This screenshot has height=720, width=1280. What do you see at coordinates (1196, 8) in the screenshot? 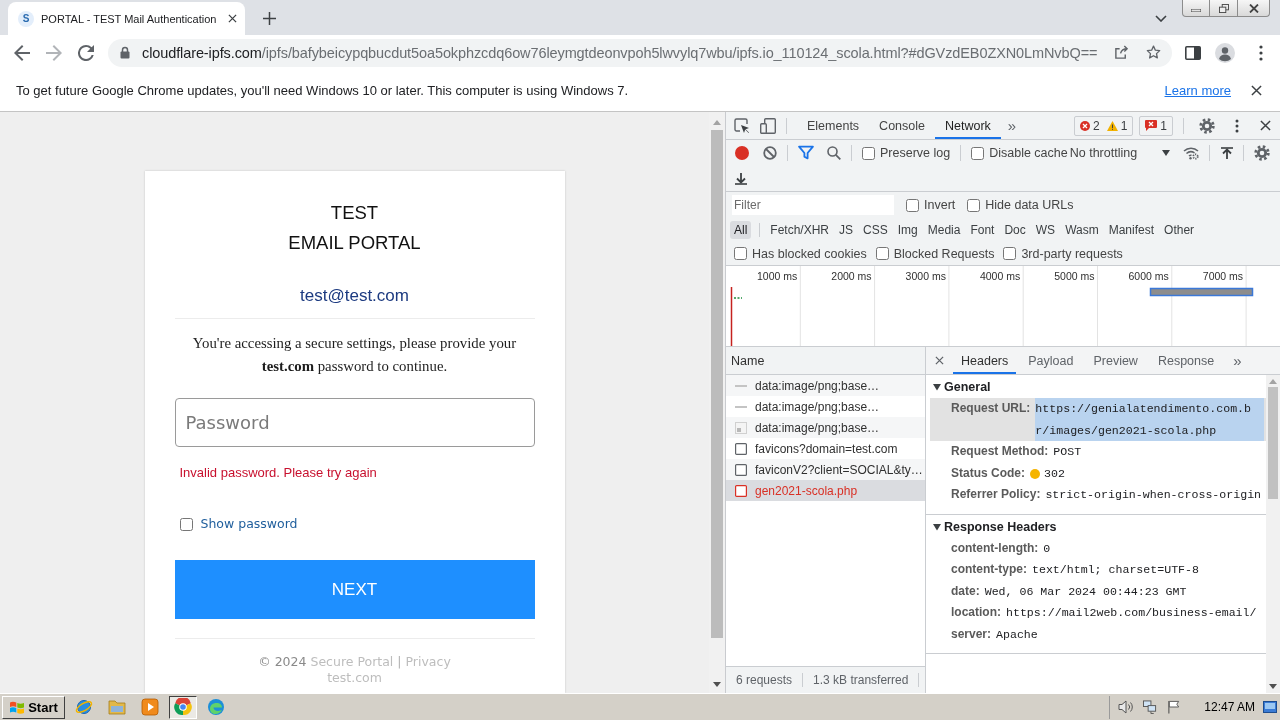
I see `minimize-button` at bounding box center [1196, 8].